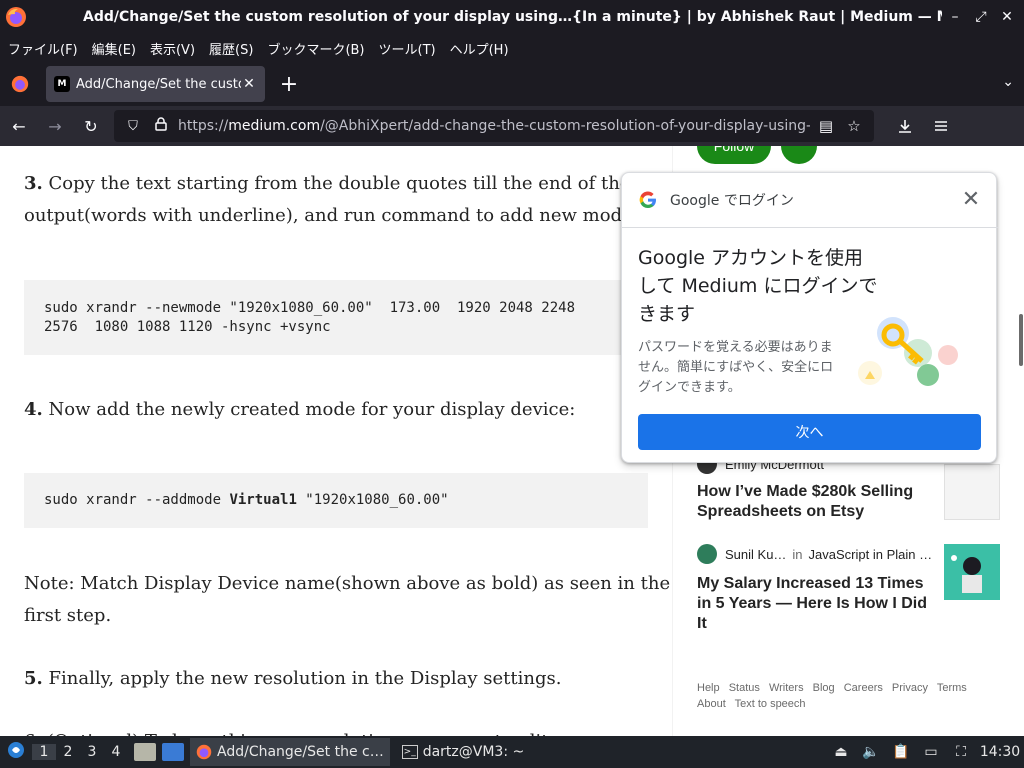 This screenshot has height=768, width=1024. Describe the element at coordinates (114, 48) in the screenshot. I see `menu-edit: 編集(E)` at that location.